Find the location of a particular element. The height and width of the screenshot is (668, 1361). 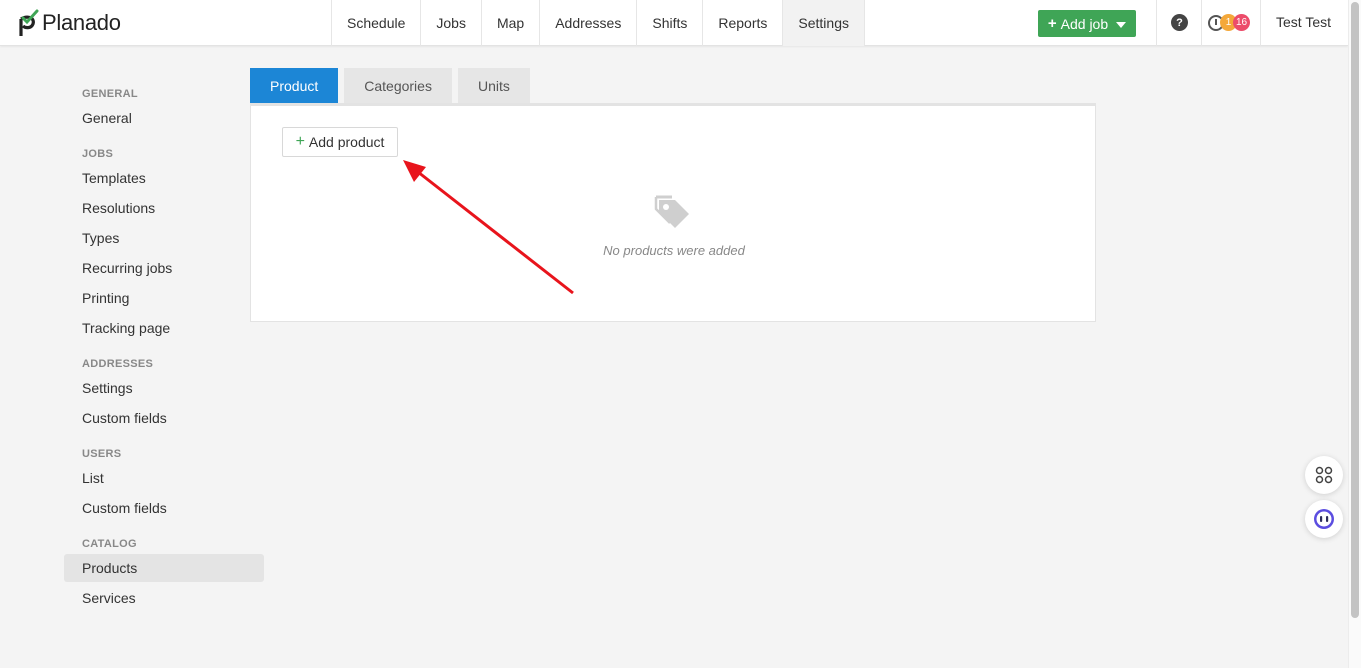

sidebar-item-services: Services is located at coordinates (164, 598).